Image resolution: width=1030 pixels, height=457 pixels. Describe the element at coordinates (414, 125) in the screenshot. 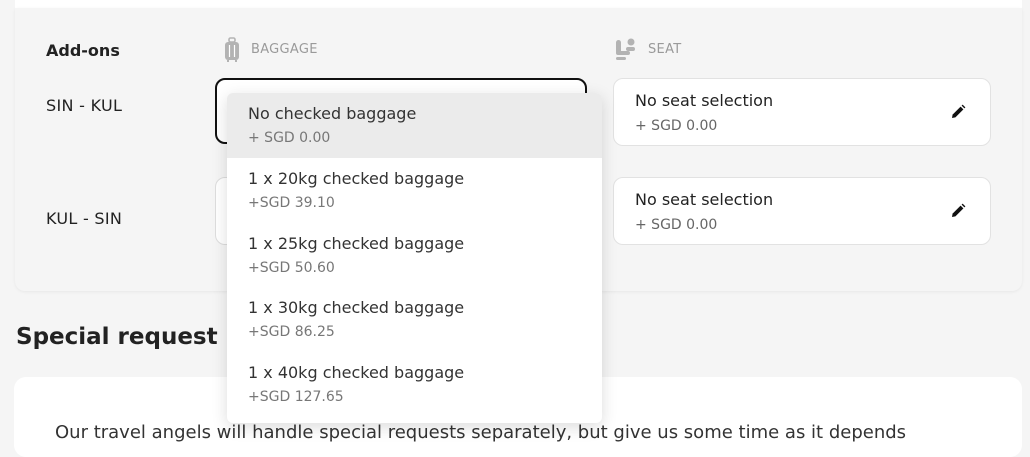

I see `baggage-option-none: No checked baggage + SGD 0.00` at that location.